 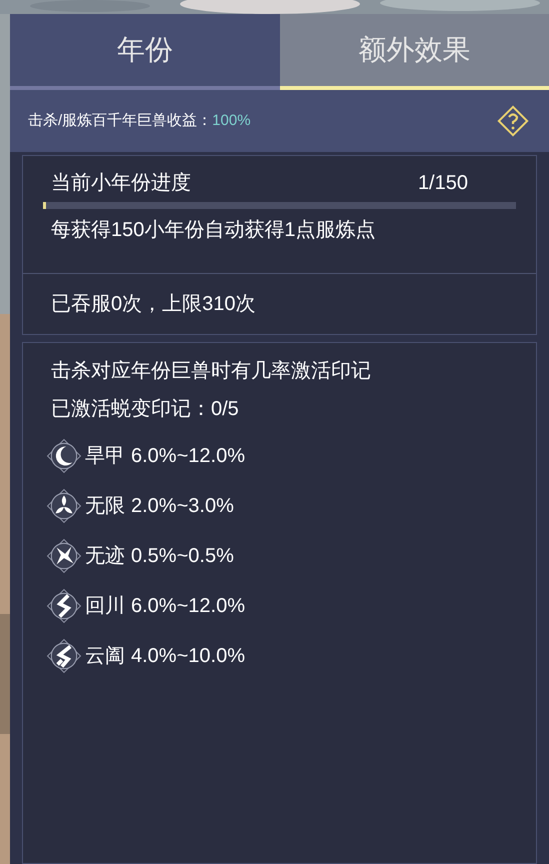 What do you see at coordinates (105, 506) in the screenshot?
I see `mark-name: 无限` at bounding box center [105, 506].